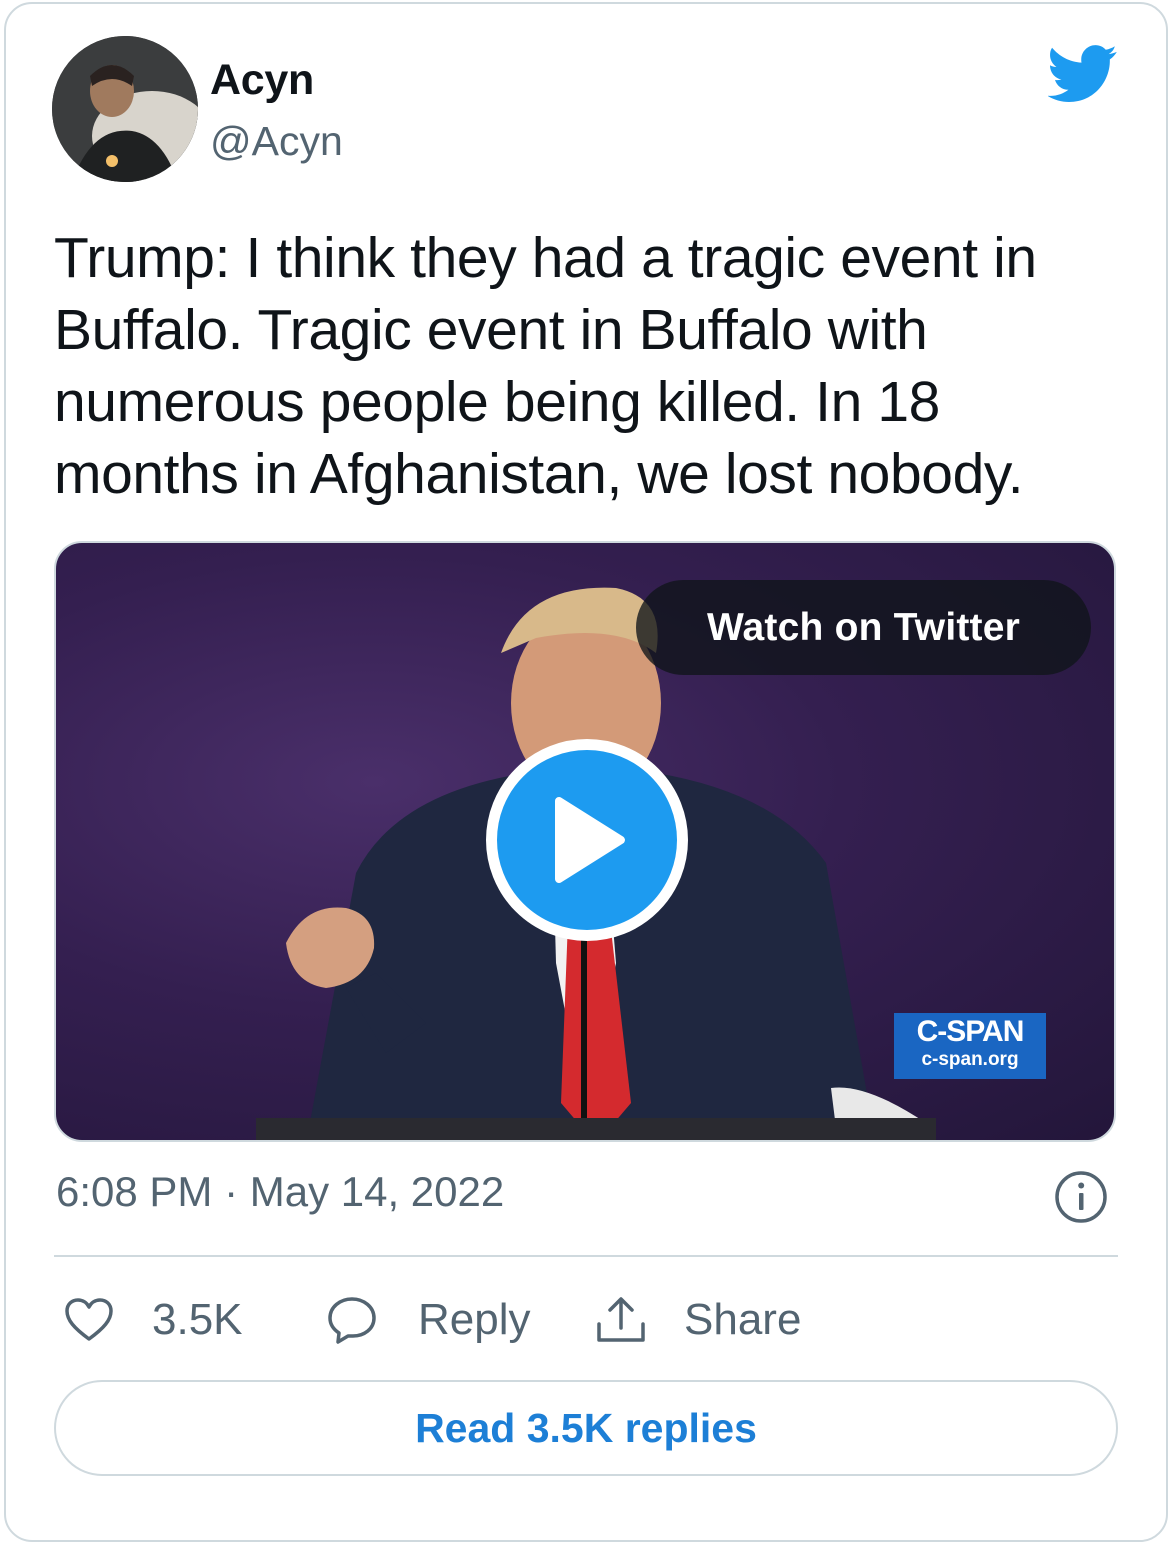 This screenshot has height=1542, width=1174. I want to click on share-button: Share, so click(697, 1320).